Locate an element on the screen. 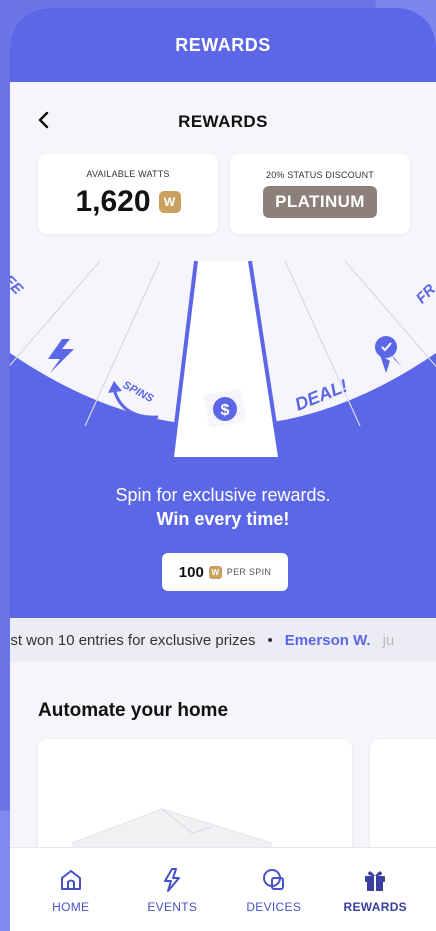 Image resolution: width=436 pixels, height=931 pixels. back-button is located at coordinates (44, 120).